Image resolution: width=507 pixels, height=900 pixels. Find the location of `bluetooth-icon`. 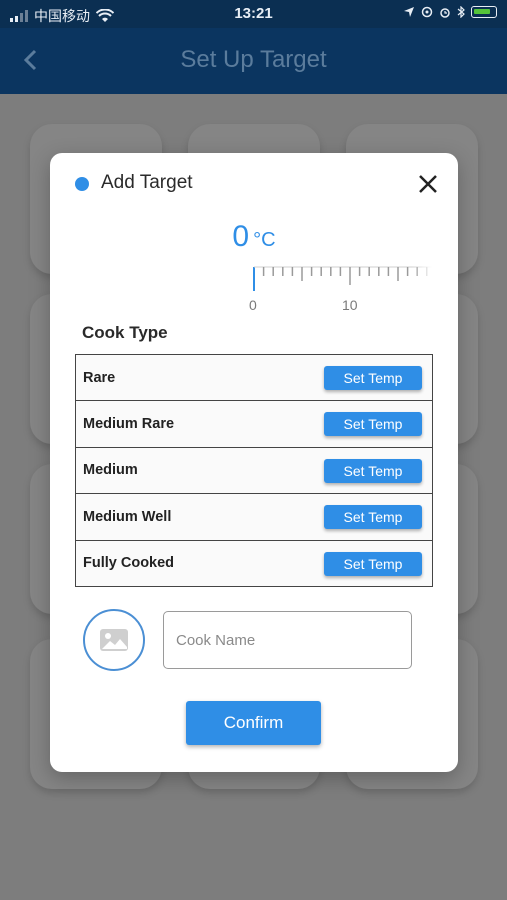

bluetooth-icon is located at coordinates (461, 12).